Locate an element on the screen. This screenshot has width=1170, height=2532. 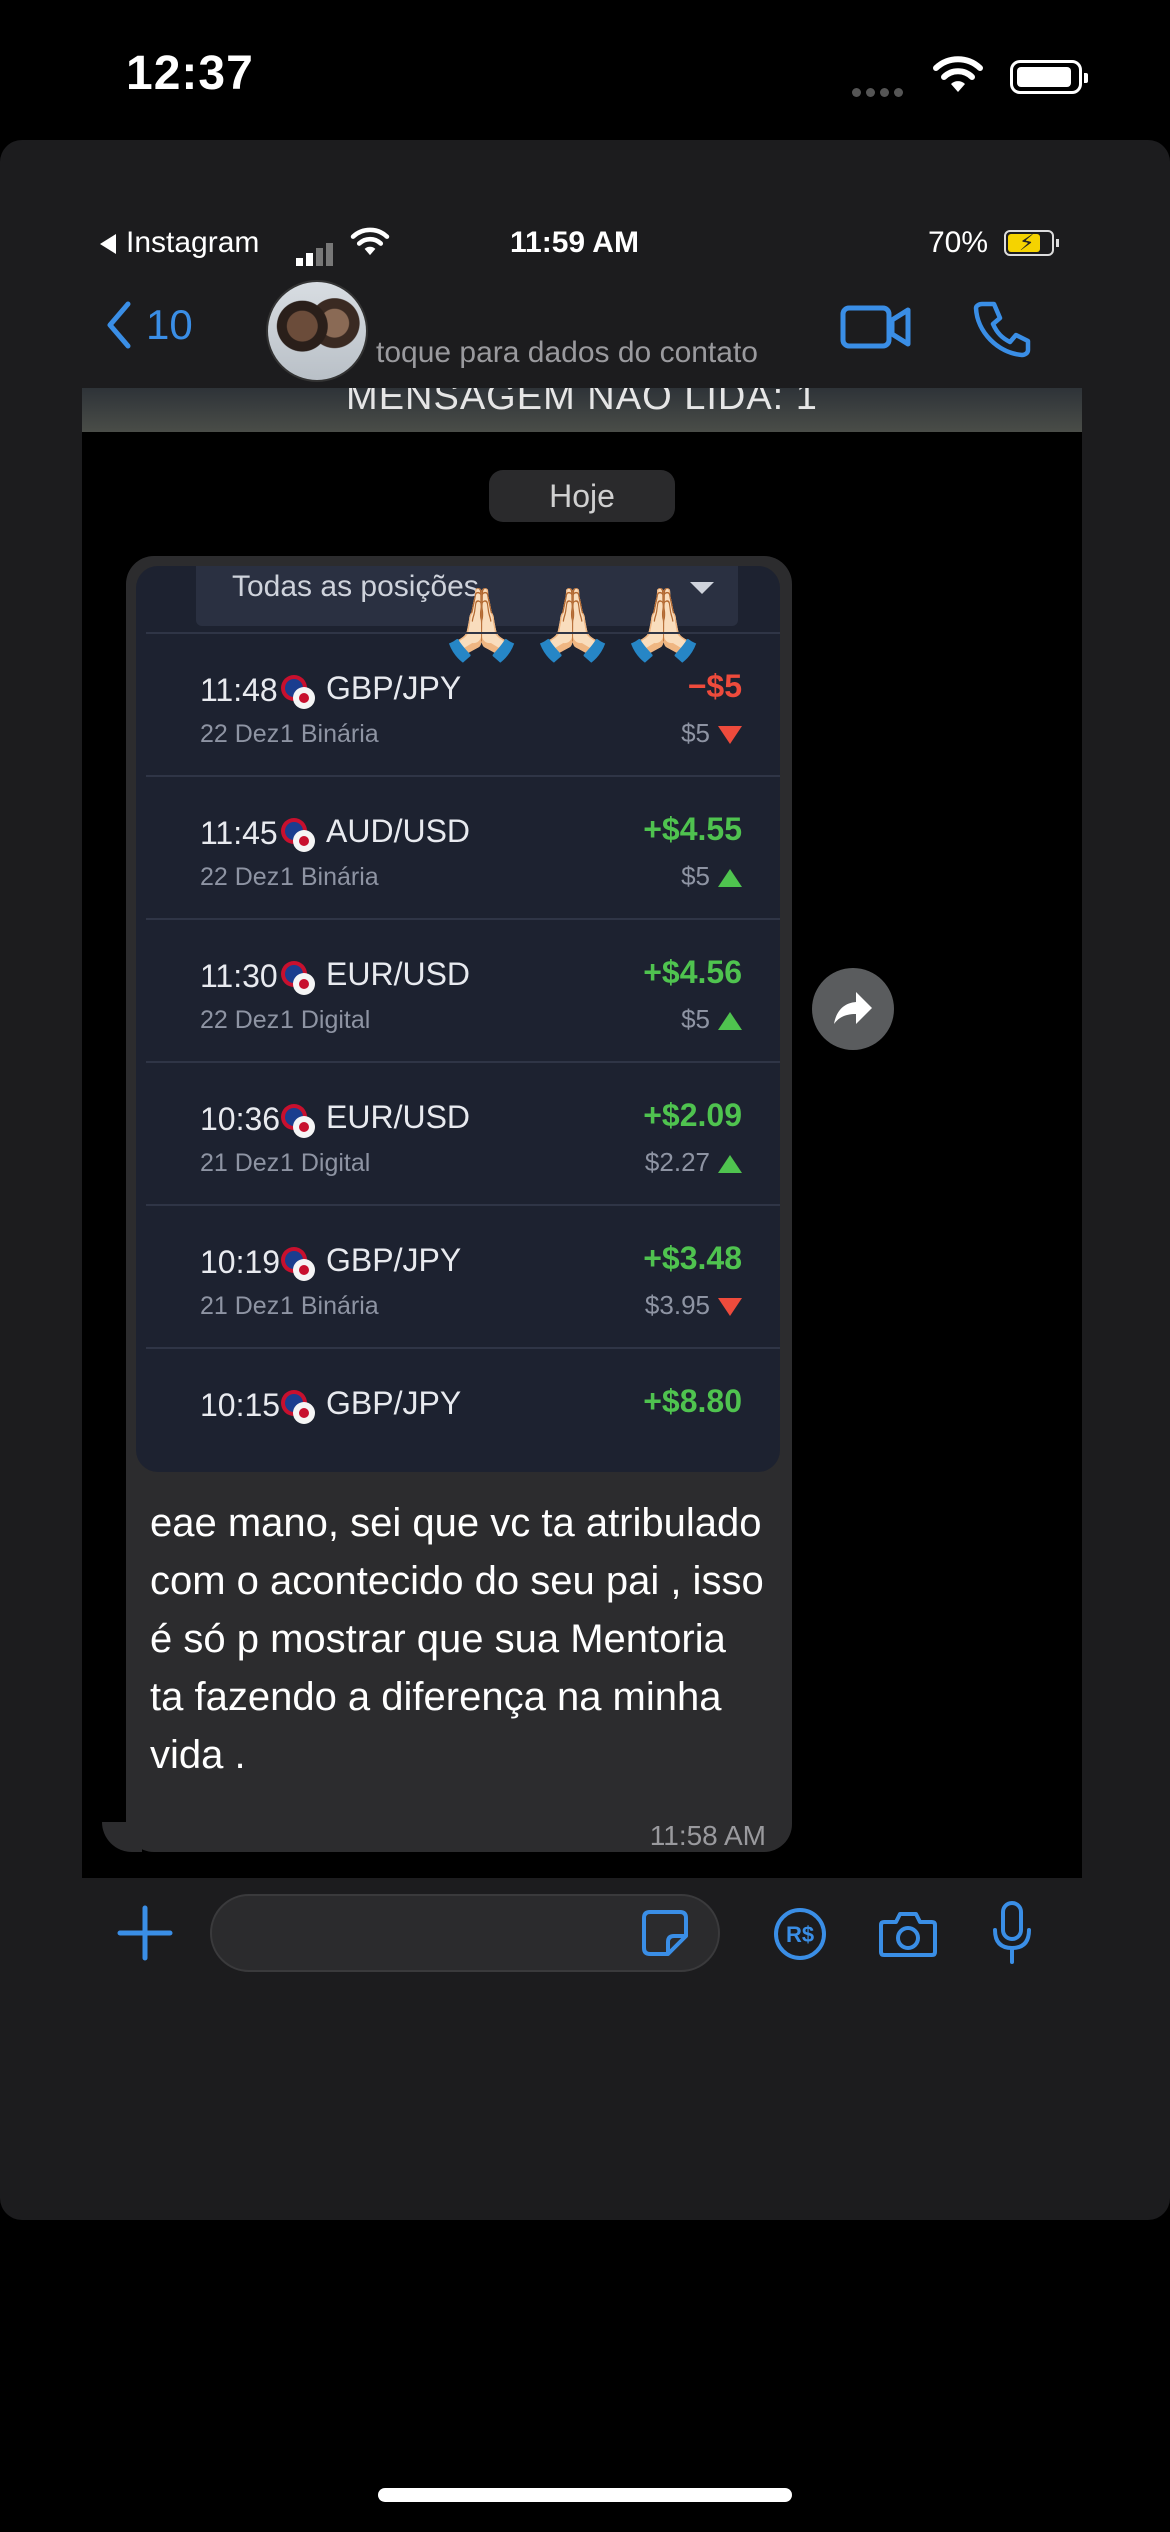
trade-row: 10:19 21 Dez GBP/JPY 1 Binária +$3.48 $3.95 is located at coordinates (463, 1277).